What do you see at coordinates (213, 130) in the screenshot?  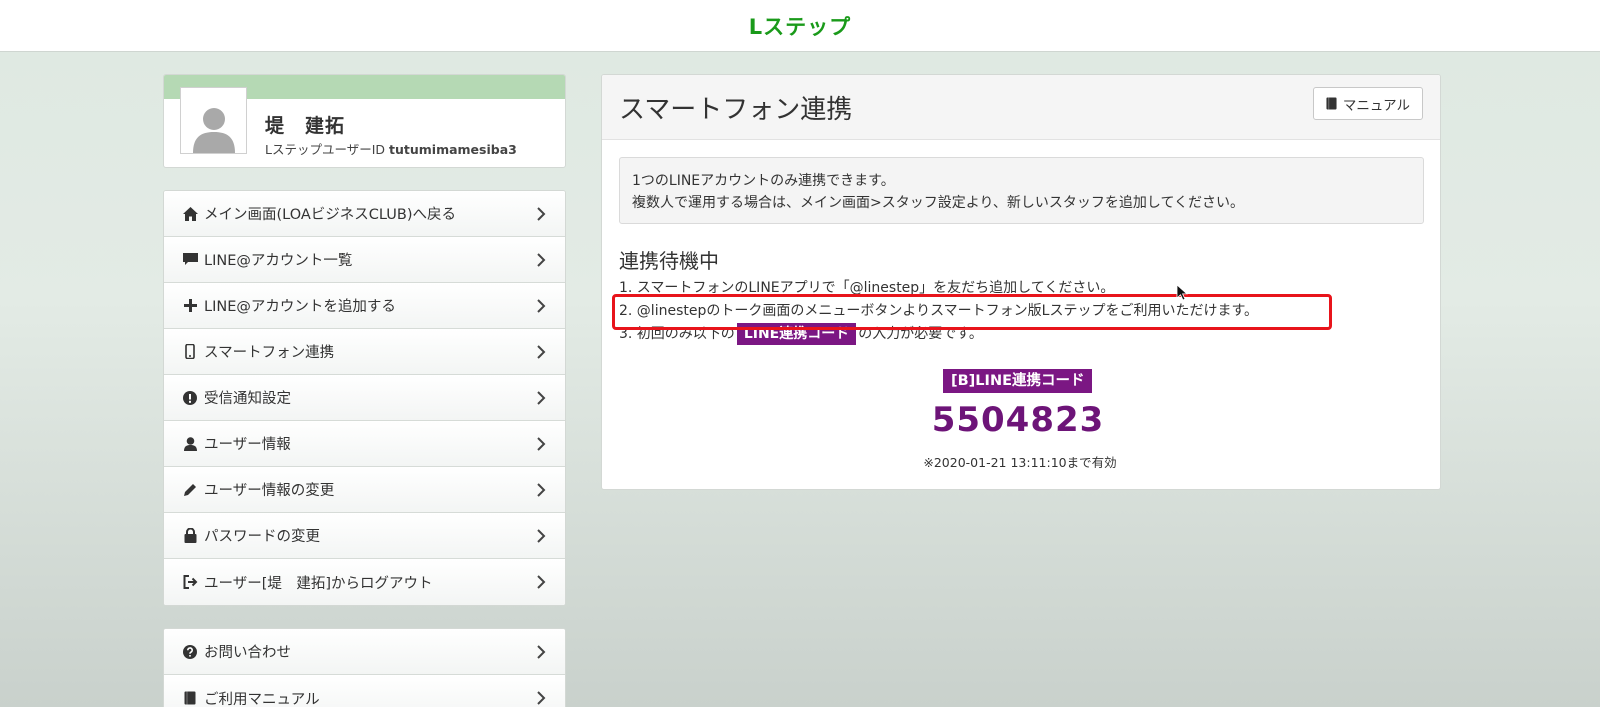 I see `user-silhouette-icon` at bounding box center [213, 130].